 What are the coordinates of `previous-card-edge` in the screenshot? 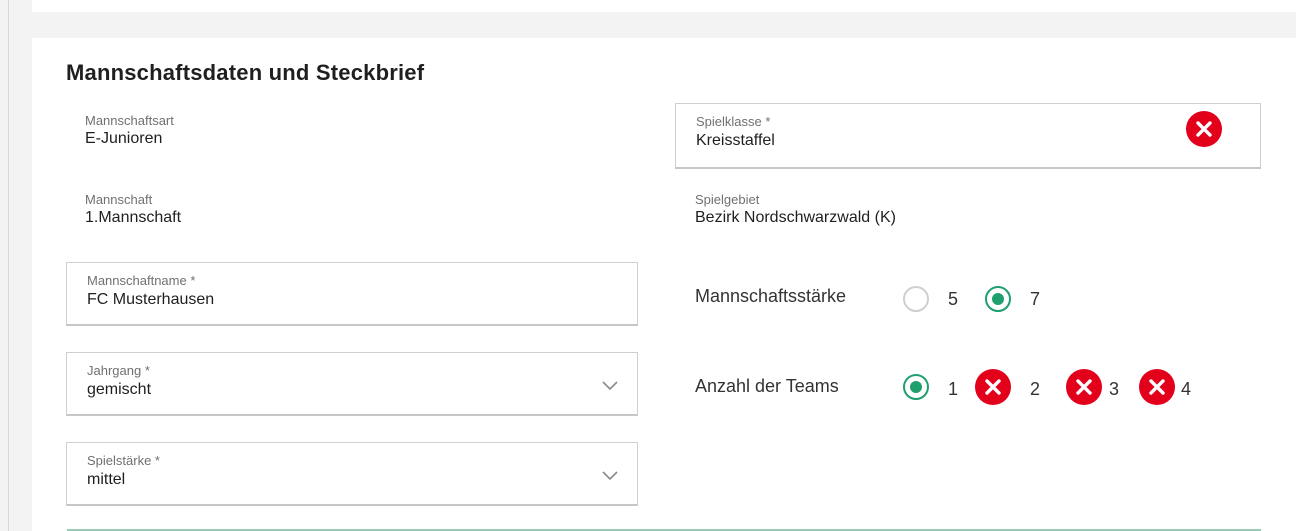 It's located at (664, 6).